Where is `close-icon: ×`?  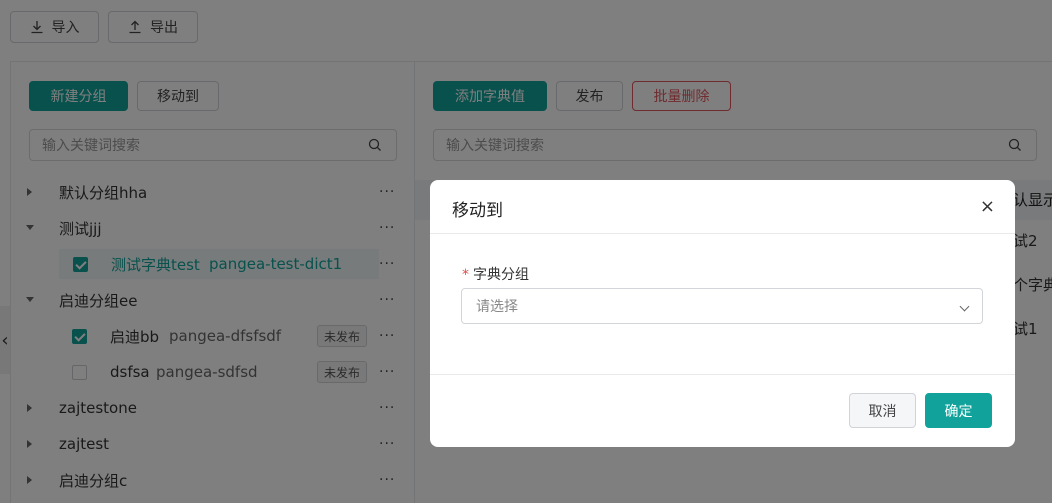
close-icon: × is located at coordinates (987, 206).